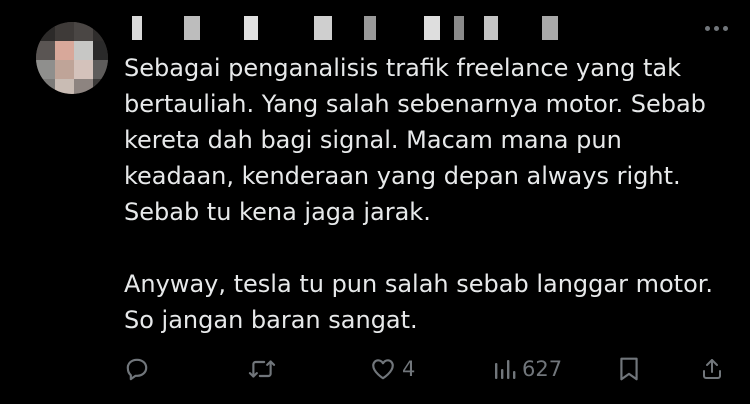 Image resolution: width=750 pixels, height=404 pixels. I want to click on share-button, so click(712, 369).